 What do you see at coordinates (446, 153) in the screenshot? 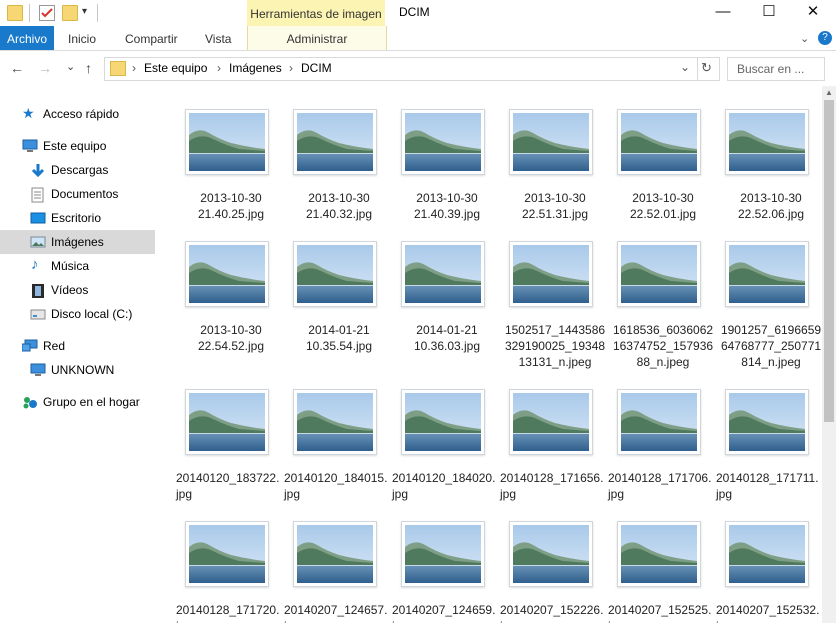
I see `file-item: 2013-10-30 21.40.39.jpg` at bounding box center [446, 153].